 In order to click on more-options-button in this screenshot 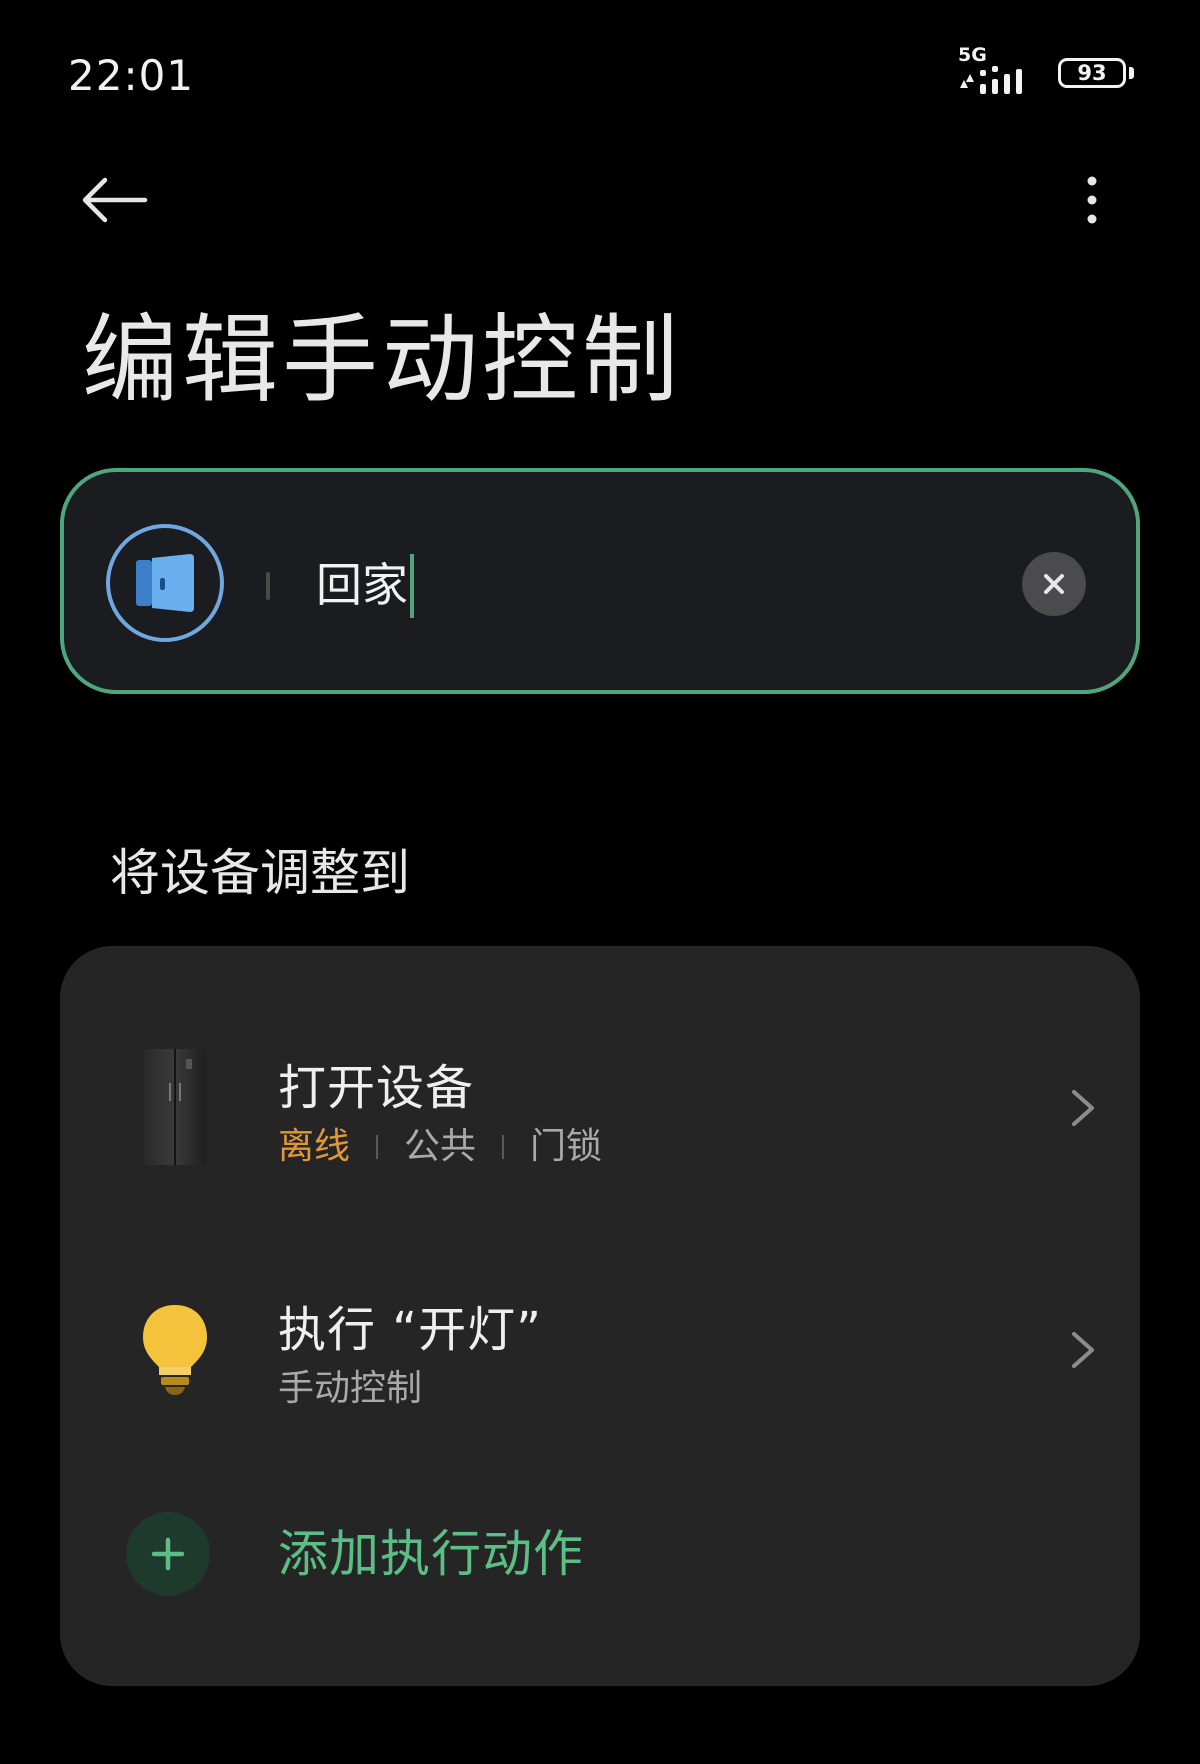, I will do `click(1092, 200)`.